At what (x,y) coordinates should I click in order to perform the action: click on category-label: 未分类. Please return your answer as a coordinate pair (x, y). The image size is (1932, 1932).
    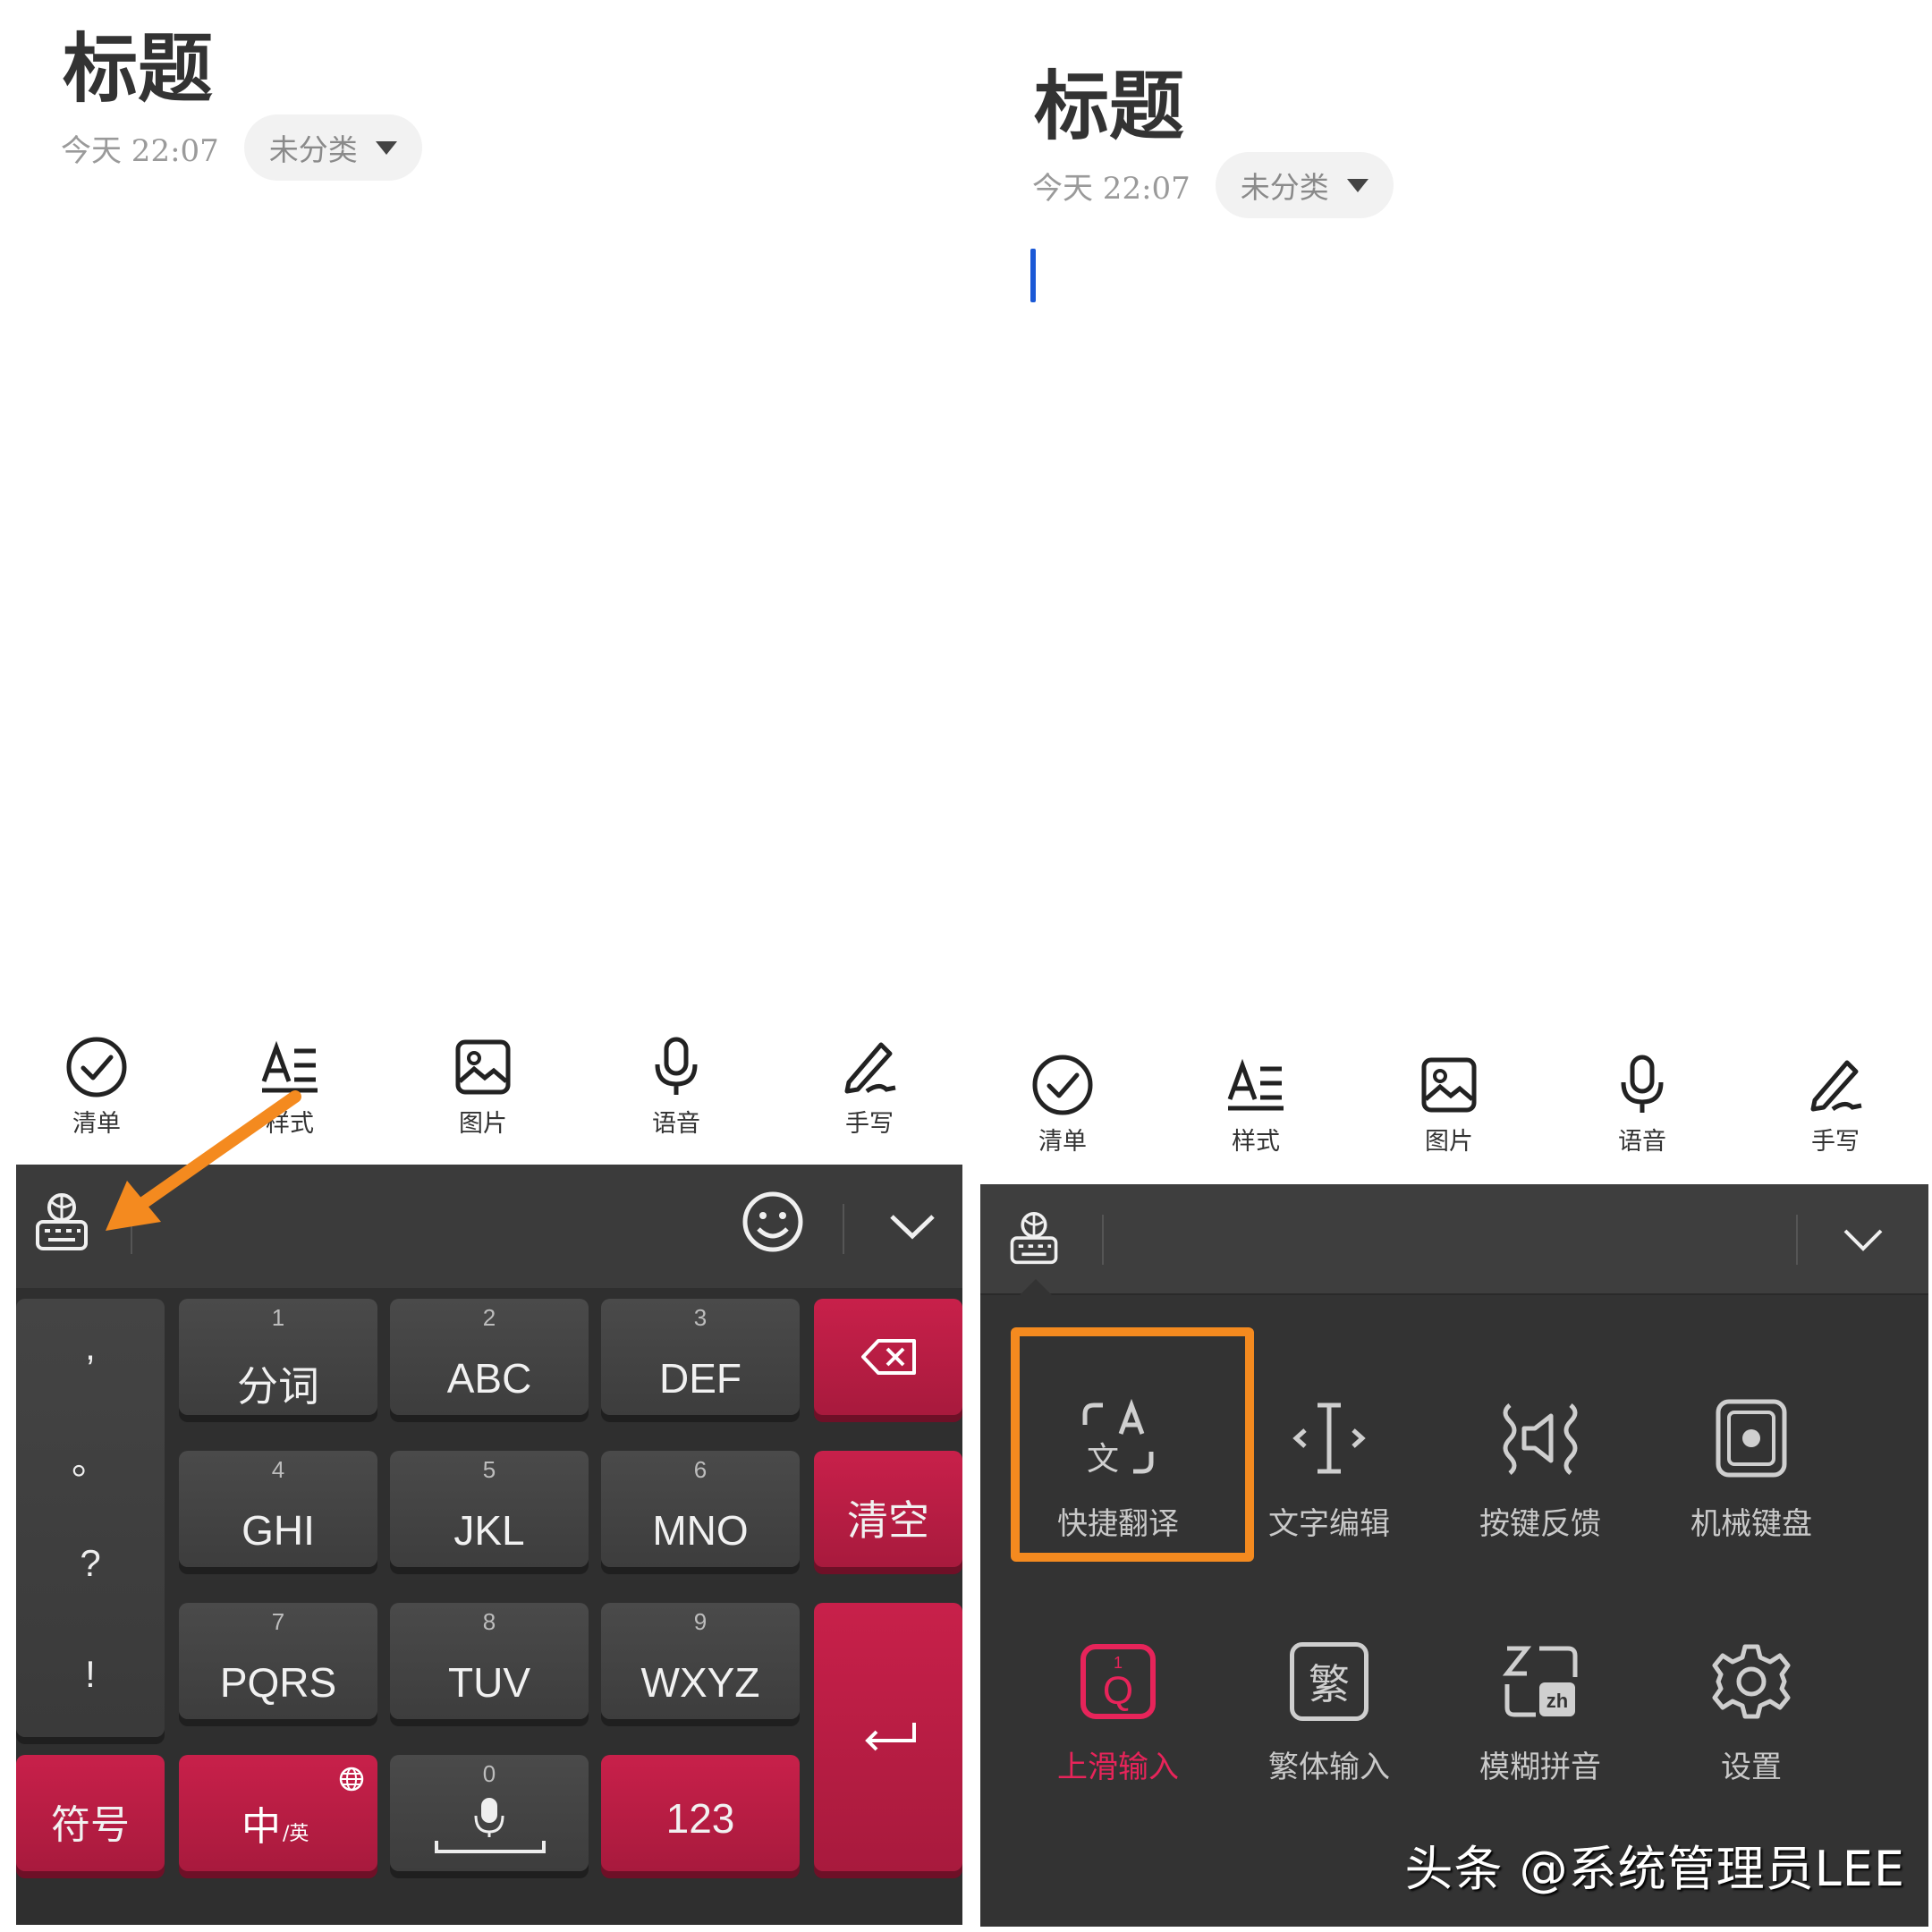
    Looking at the image, I should click on (1284, 187).